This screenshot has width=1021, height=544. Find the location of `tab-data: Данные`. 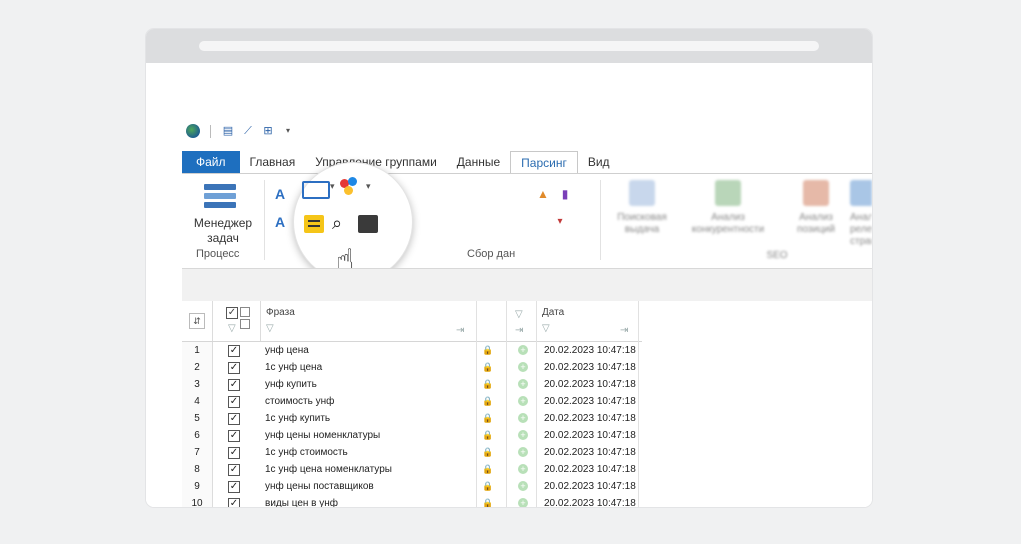

tab-data: Данные is located at coordinates (478, 162).